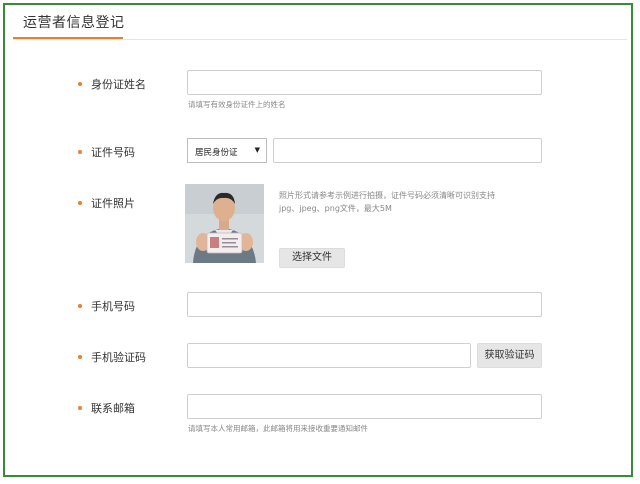 The height and width of the screenshot is (484, 640). I want to click on email-label: 联系邮箱, so click(106, 408).